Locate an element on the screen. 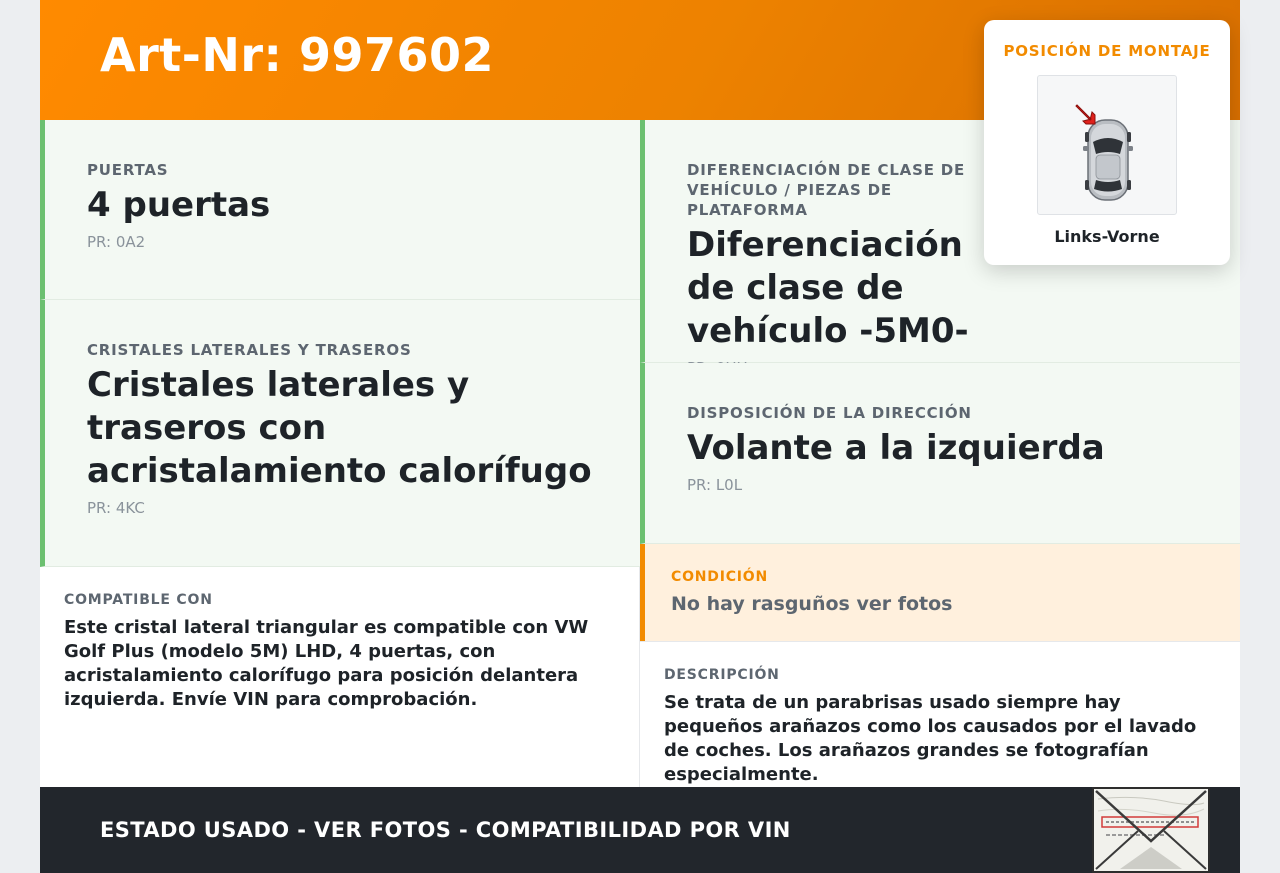  document-thumbnail is located at coordinates (1151, 830).